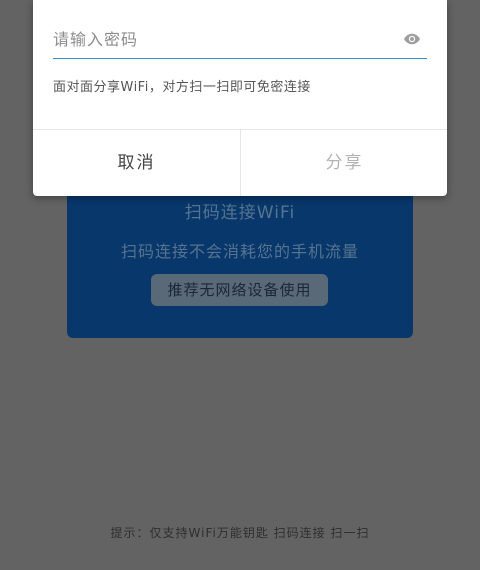 This screenshot has width=480, height=570. What do you see at coordinates (412, 39) in the screenshot?
I see `eye-icon` at bounding box center [412, 39].